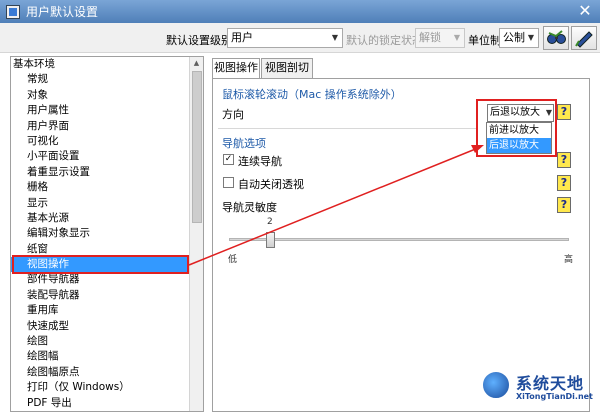  Describe the element at coordinates (300, 11) in the screenshot. I see `title-bar: 用户默认设置 ✕` at that location.